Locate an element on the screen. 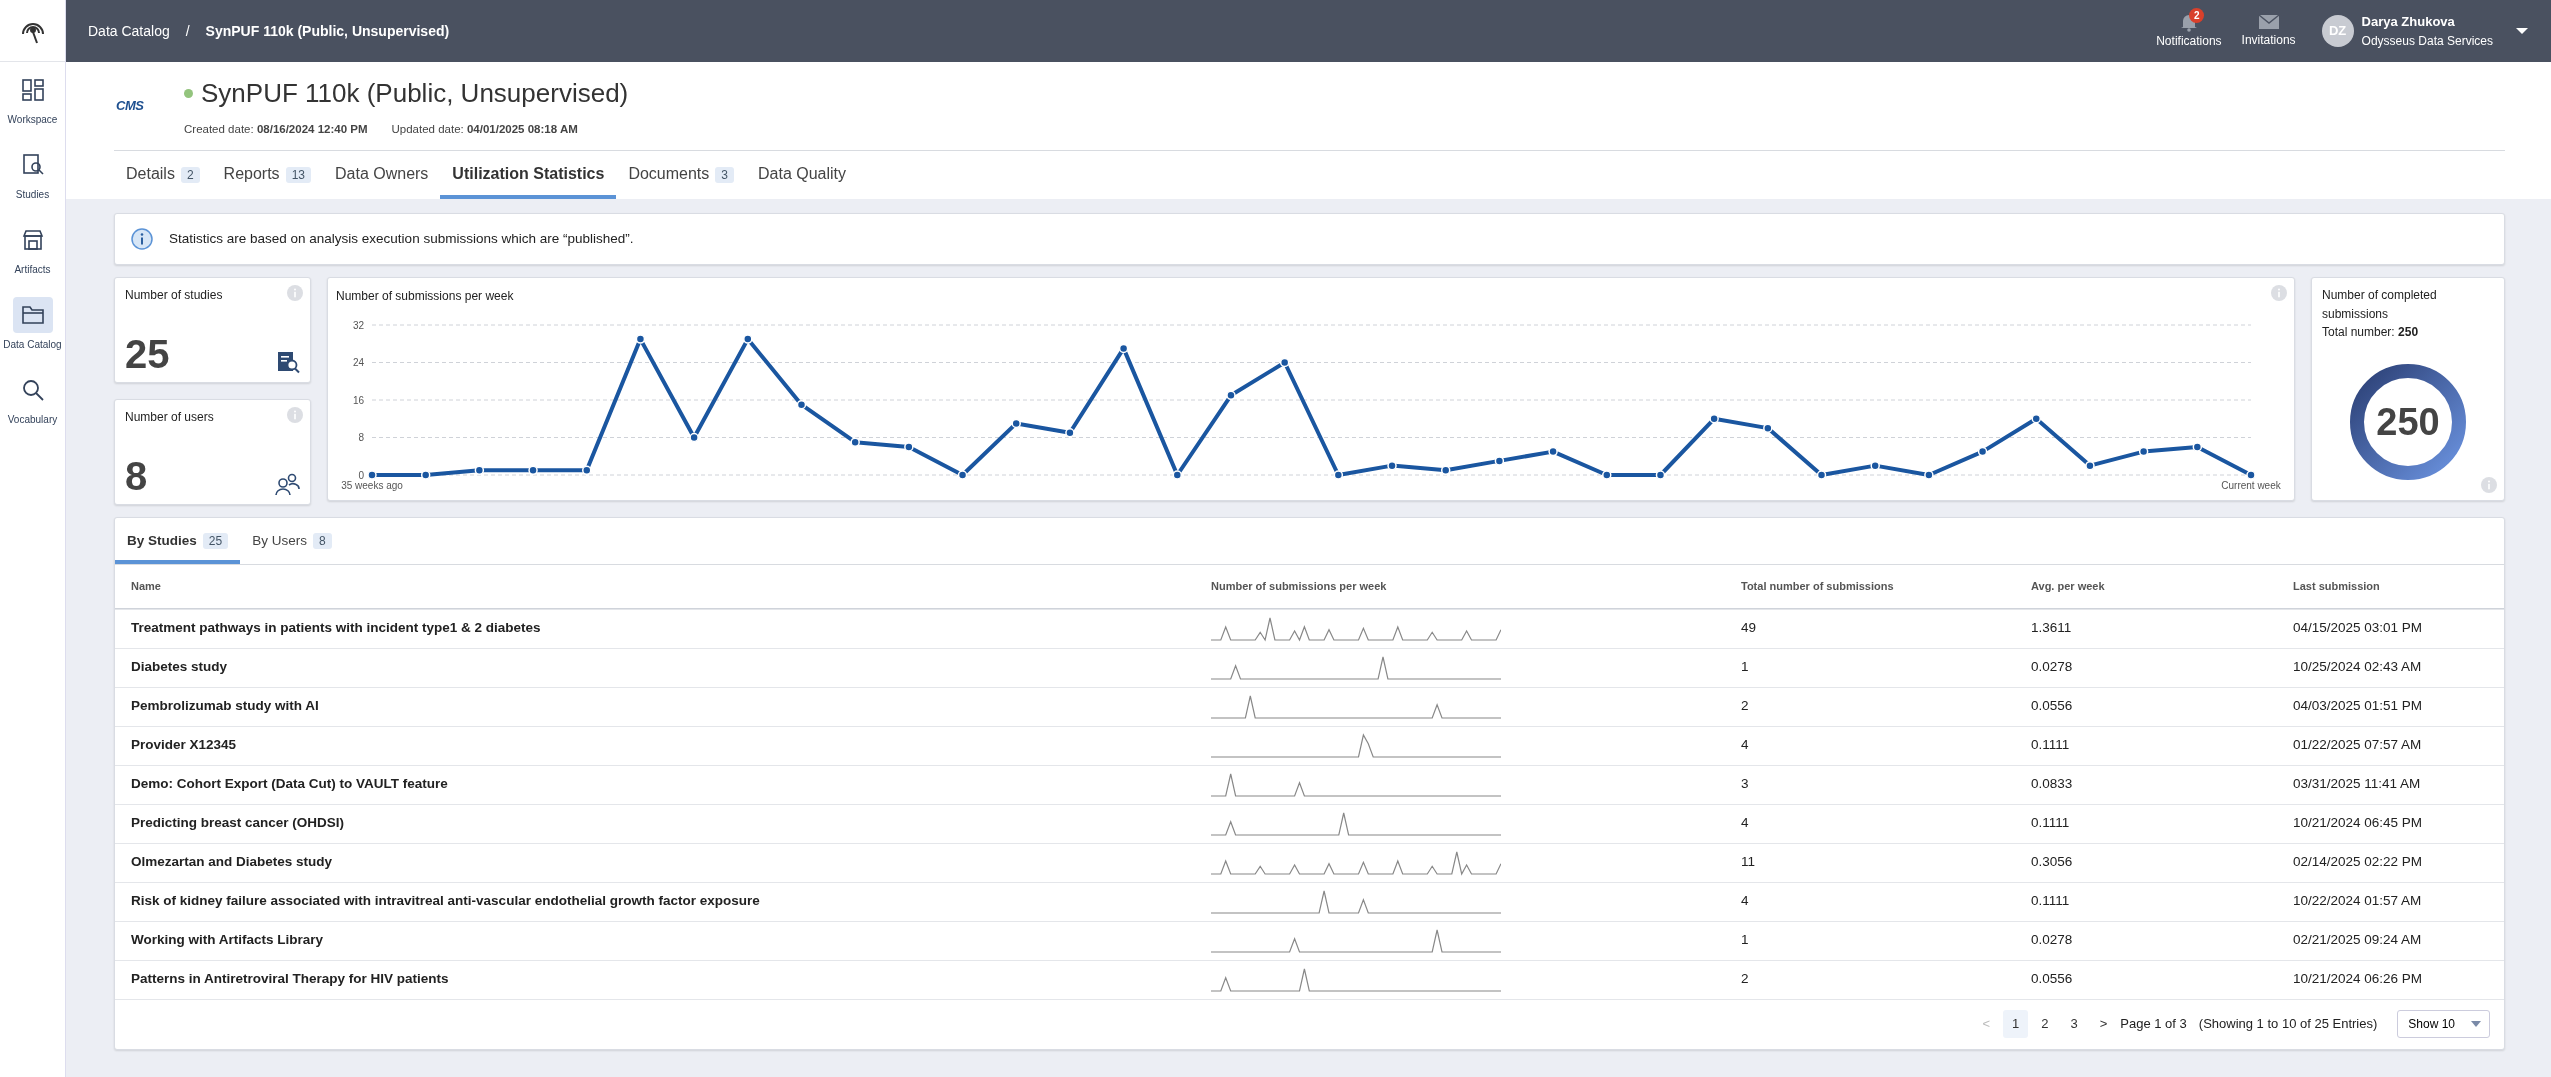 The image size is (2551, 1077). table-cell-text: 10/22/2024 01:57 AM is located at coordinates (2358, 901).